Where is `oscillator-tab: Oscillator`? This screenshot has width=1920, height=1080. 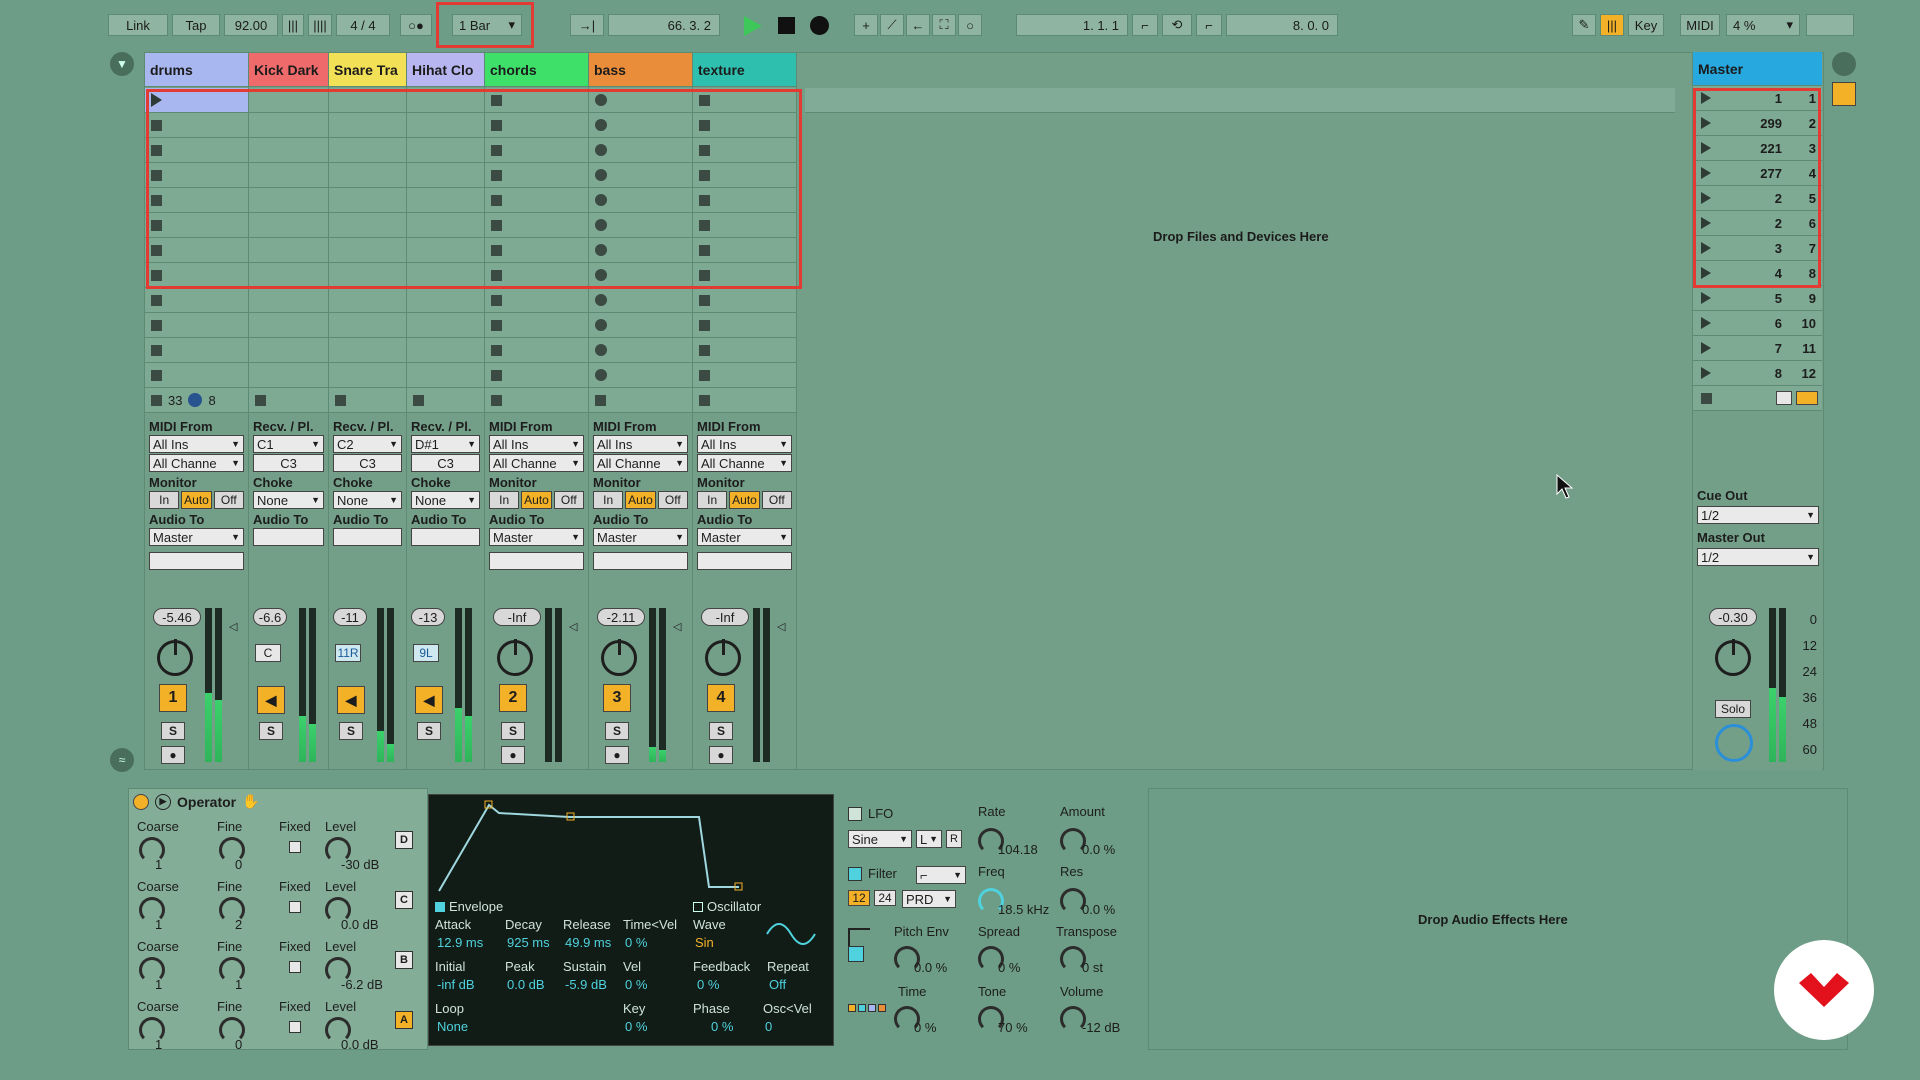 oscillator-tab: Oscillator is located at coordinates (727, 906).